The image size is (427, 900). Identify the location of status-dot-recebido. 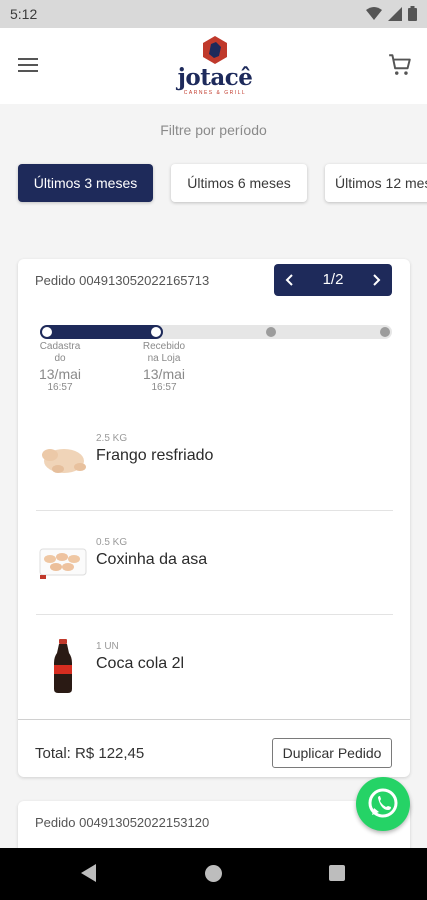
(156, 332).